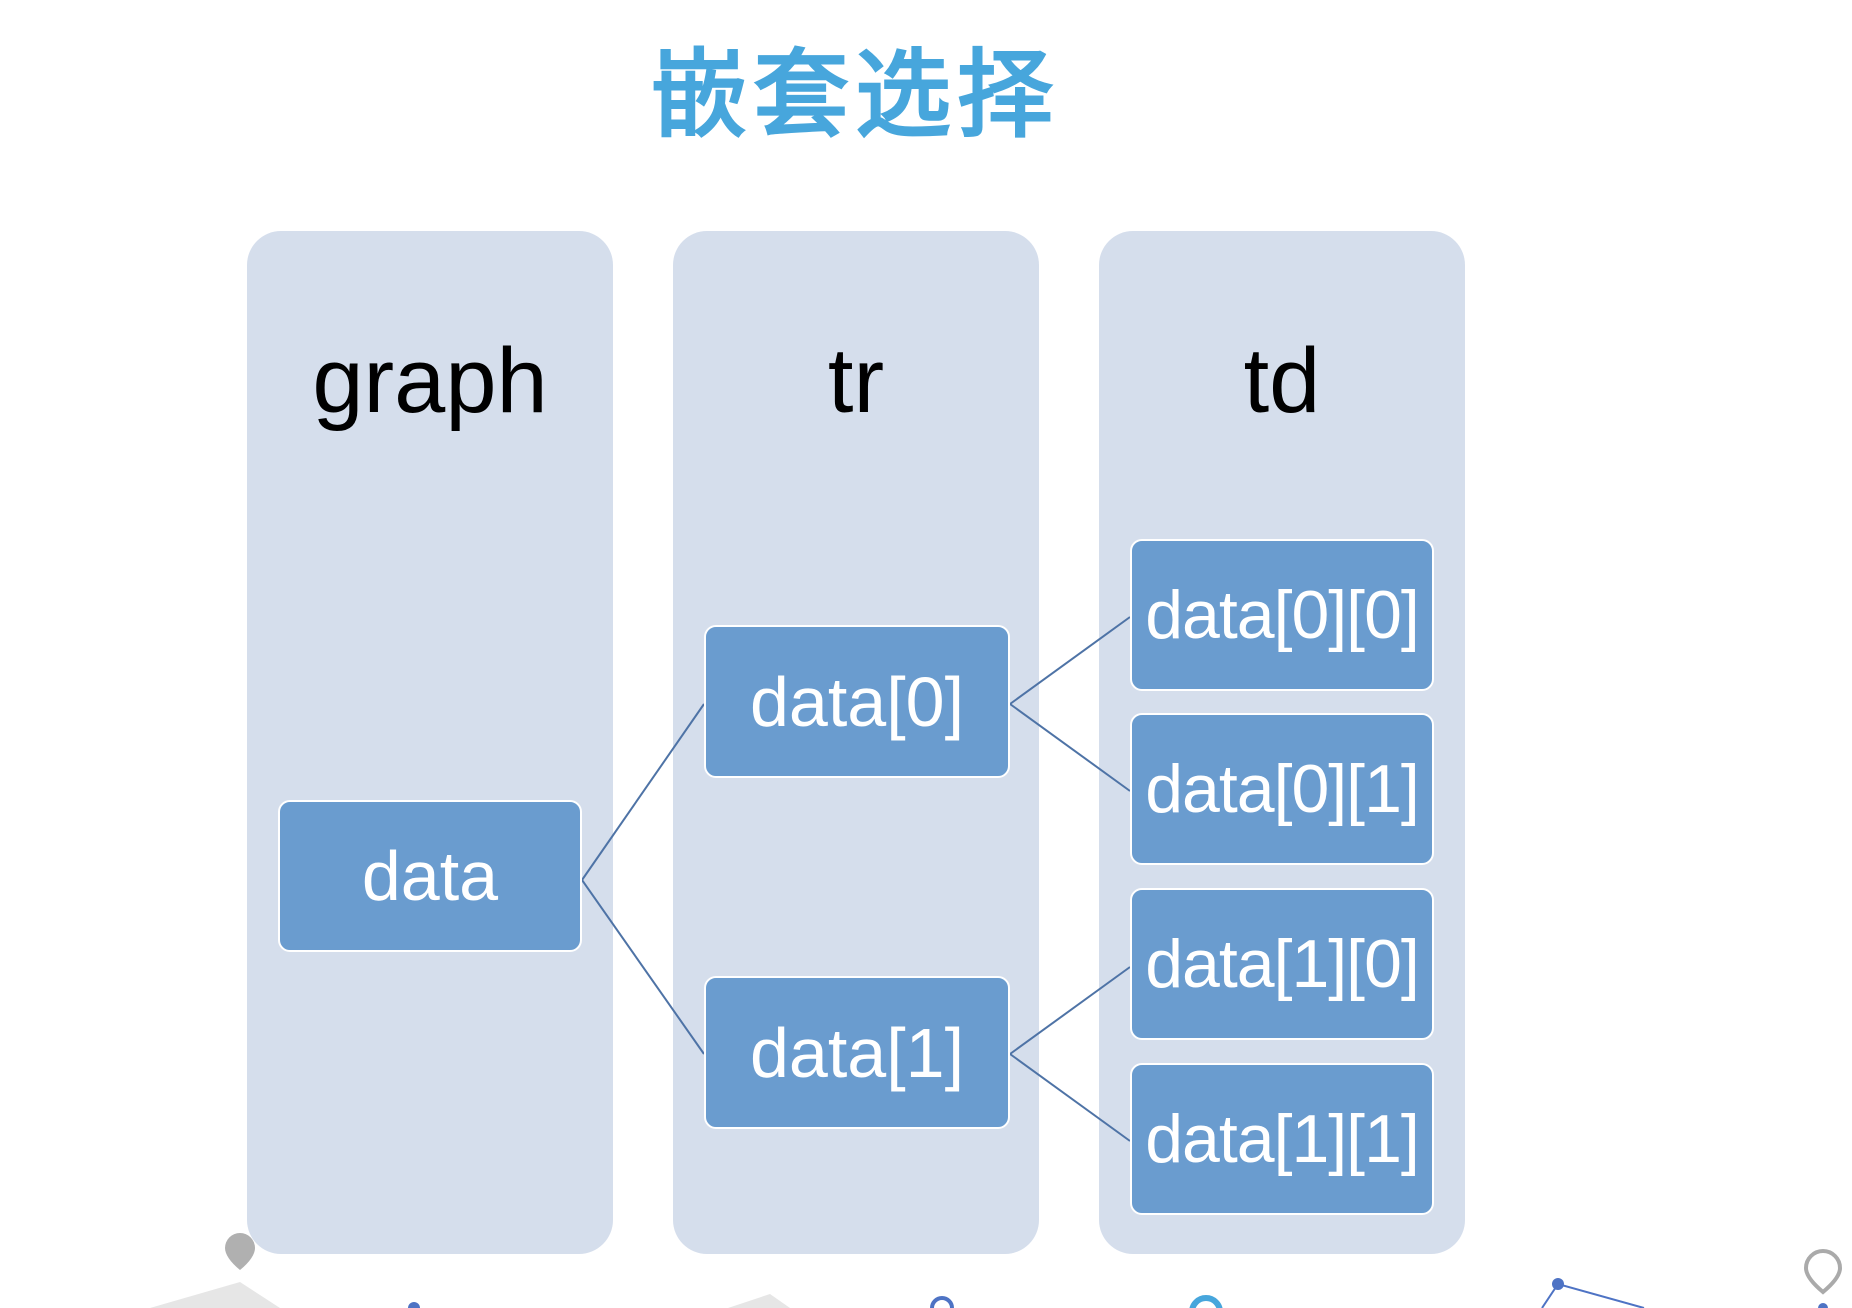 The height and width of the screenshot is (1308, 1852). I want to click on column-title-tr: tr, so click(856, 381).